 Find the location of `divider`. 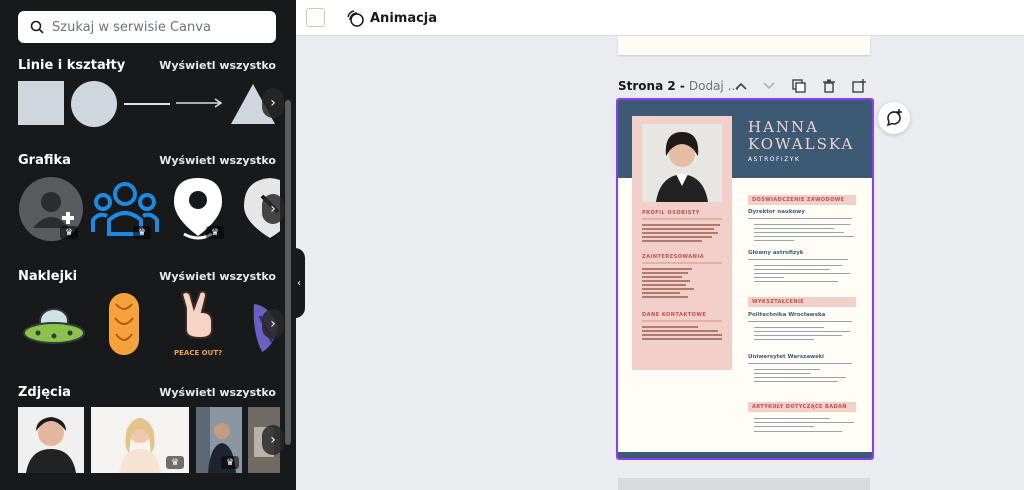

divider is located at coordinates (682, 321).